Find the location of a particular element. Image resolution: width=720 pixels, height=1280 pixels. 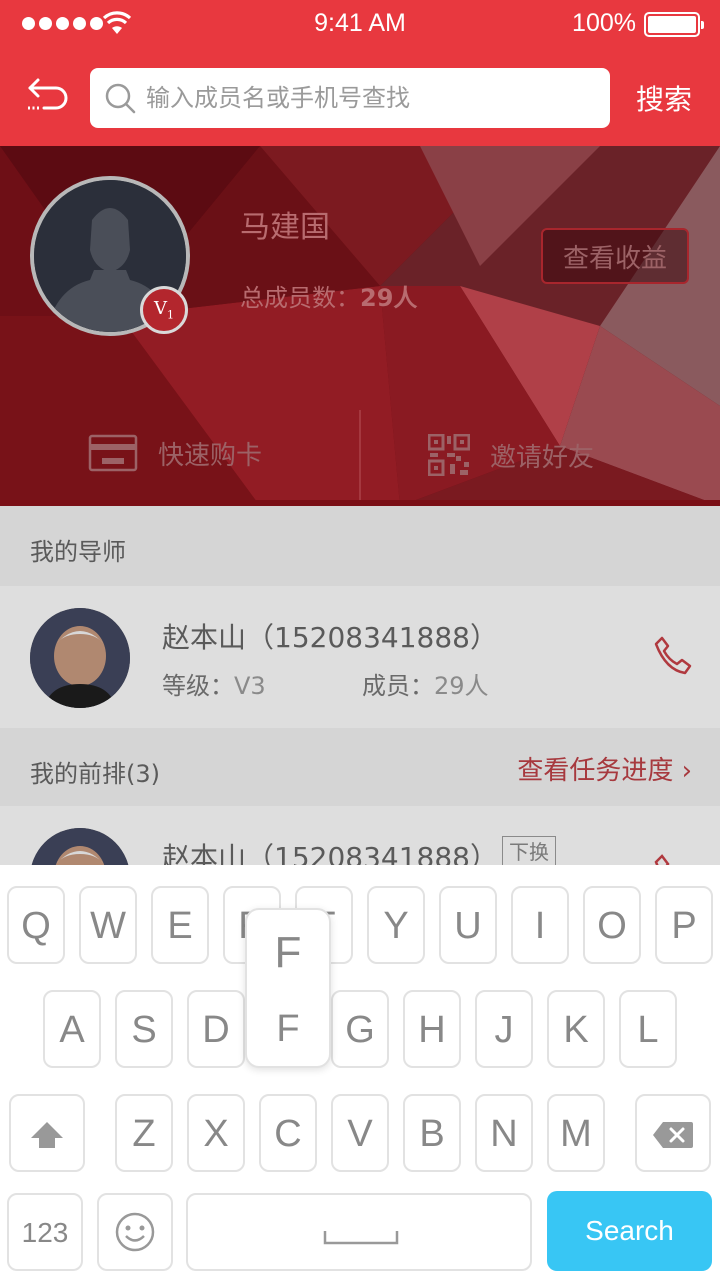

key-s: S is located at coordinates (144, 1029).